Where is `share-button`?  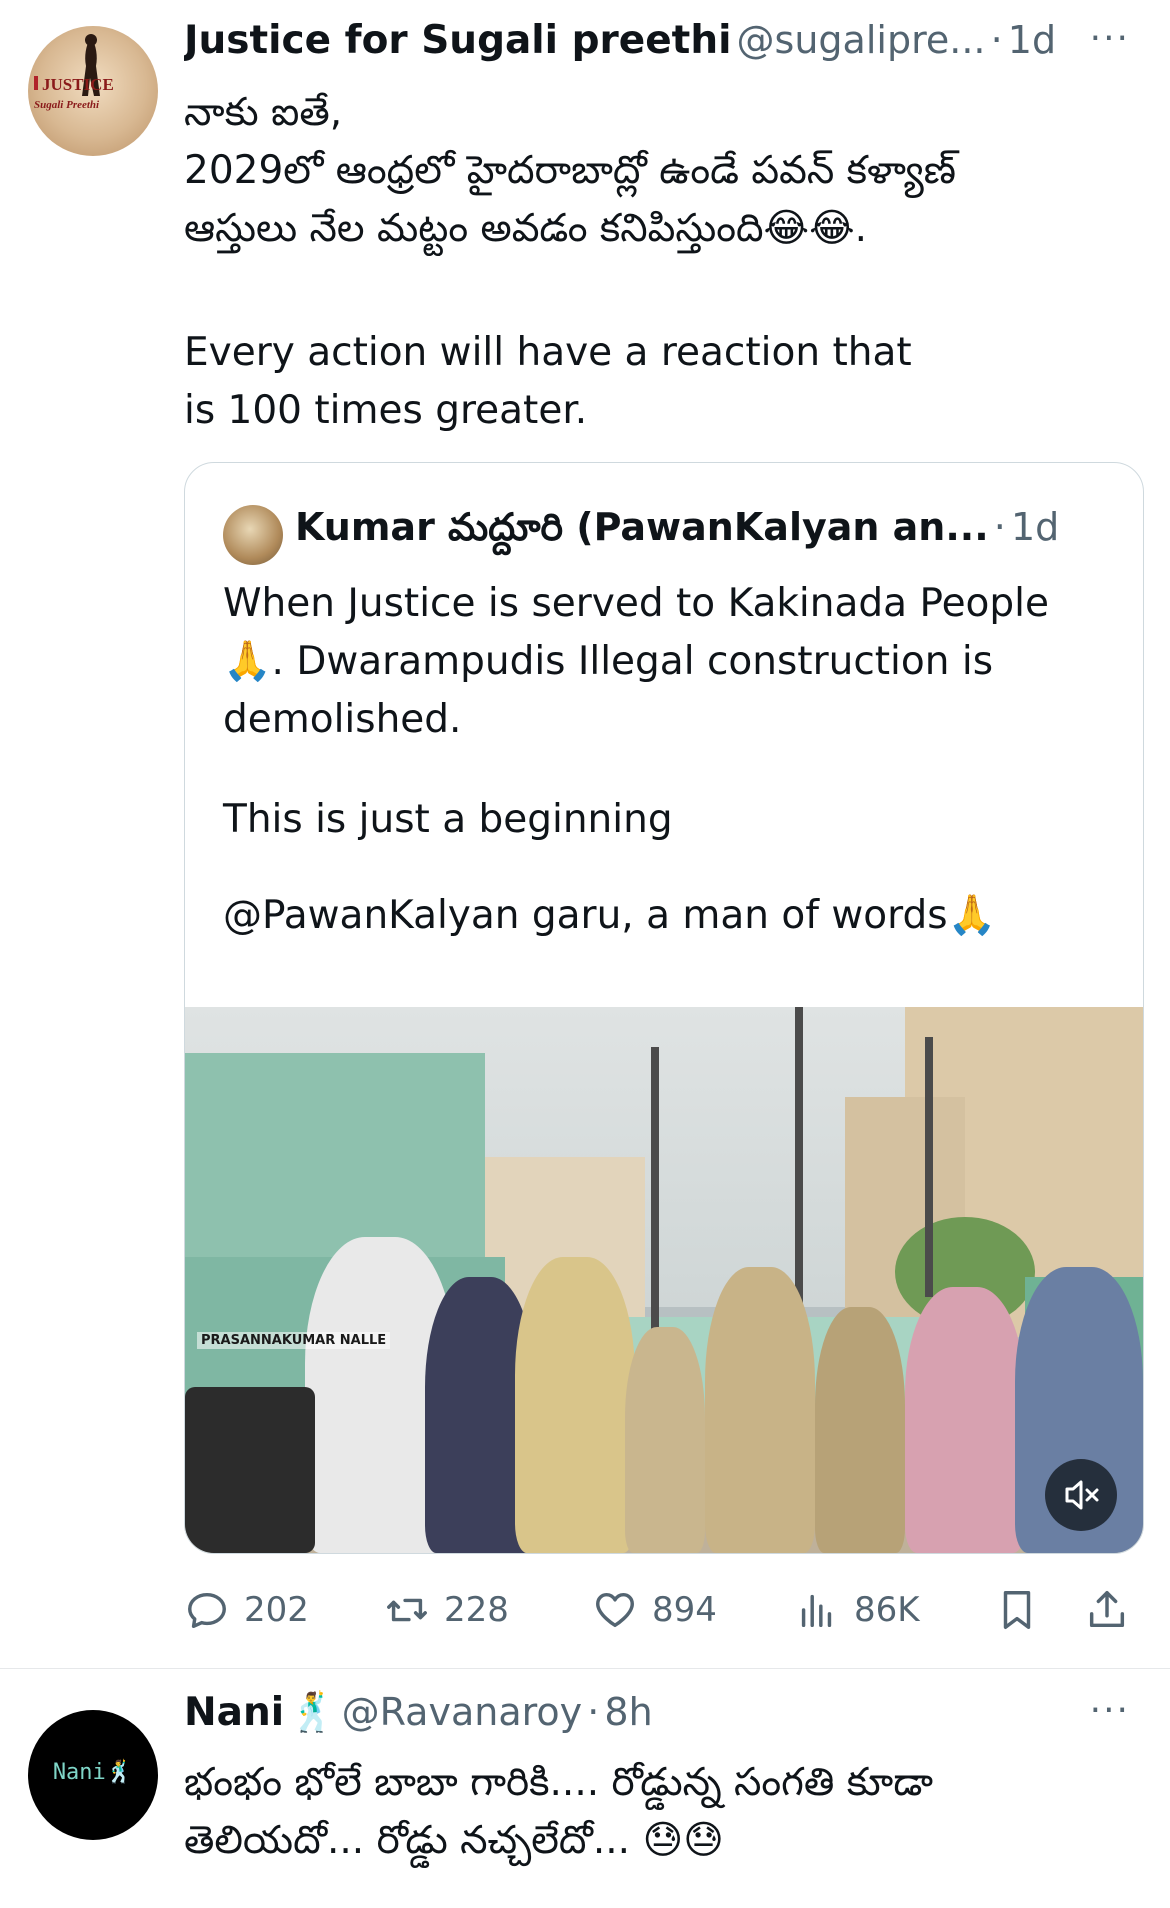
share-button is located at coordinates (1107, 1610).